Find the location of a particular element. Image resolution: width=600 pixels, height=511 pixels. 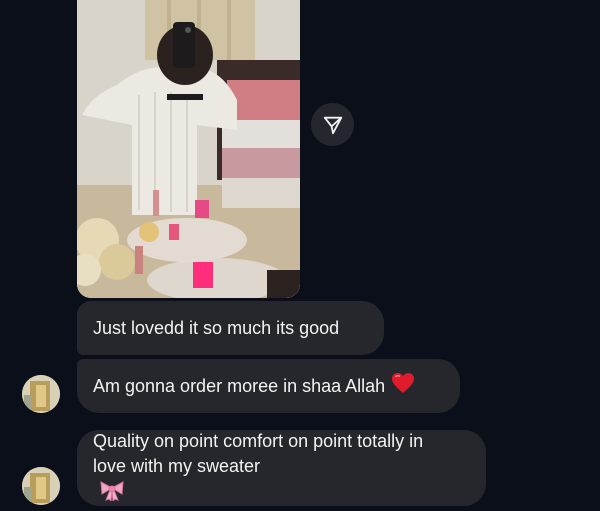

message-bubble: Am gonna order moree in shaa Allah is located at coordinates (268, 386).